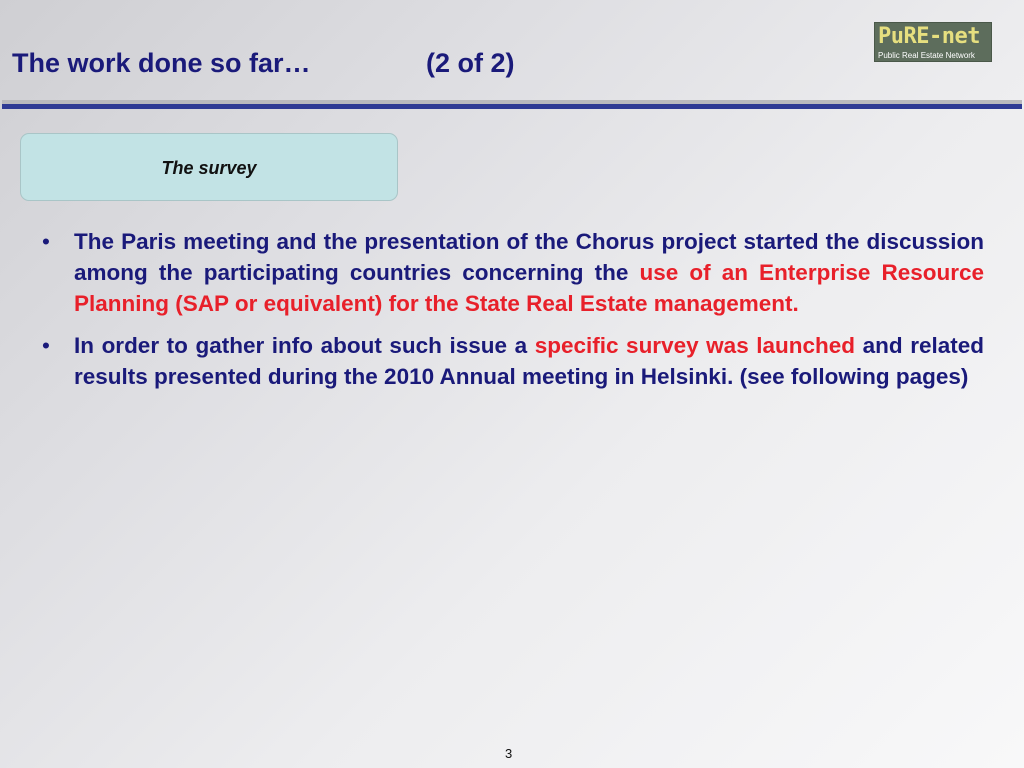 The height and width of the screenshot is (768, 1024). Describe the element at coordinates (512, 106) in the screenshot. I see `header-divider-blue` at that location.